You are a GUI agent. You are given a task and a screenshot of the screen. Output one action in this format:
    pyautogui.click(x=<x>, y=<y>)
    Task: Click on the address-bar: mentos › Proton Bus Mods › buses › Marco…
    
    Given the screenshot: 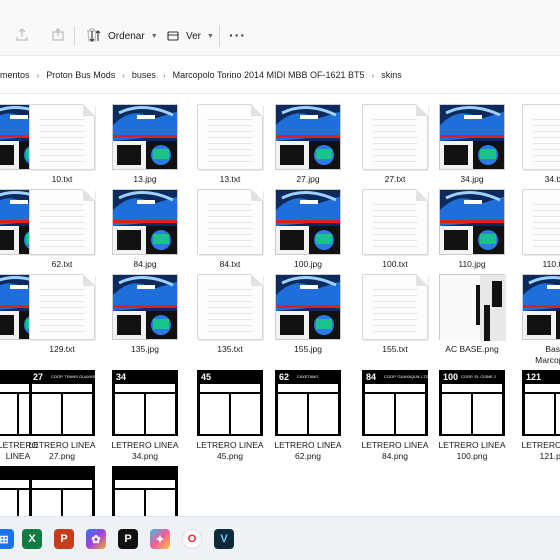 What is the action you would take?
    pyautogui.click(x=280, y=75)
    